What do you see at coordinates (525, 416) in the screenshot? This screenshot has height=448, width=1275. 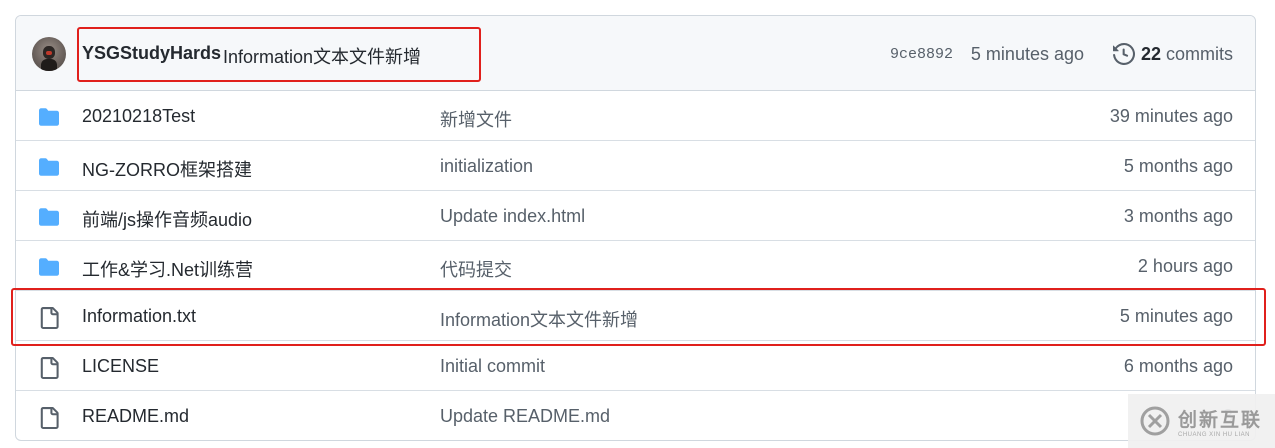 I see `file-commit-message-link: Update README.md` at bounding box center [525, 416].